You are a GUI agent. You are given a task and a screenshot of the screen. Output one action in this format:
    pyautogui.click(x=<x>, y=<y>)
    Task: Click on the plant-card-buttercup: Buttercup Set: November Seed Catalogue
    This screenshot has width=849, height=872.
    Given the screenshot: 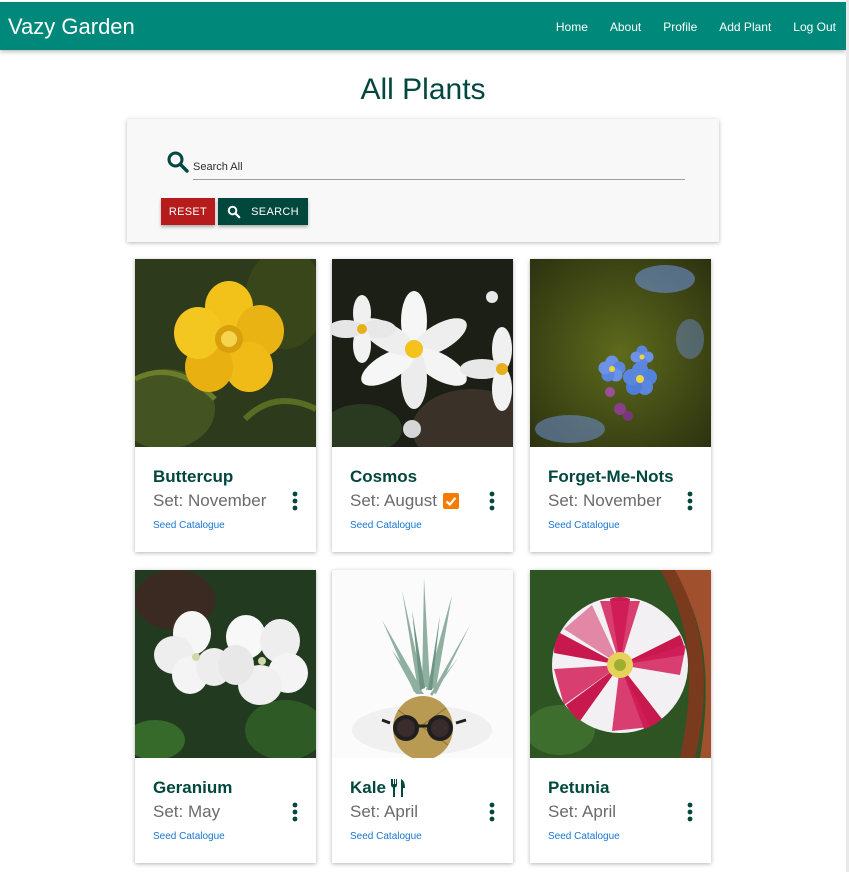 What is the action you would take?
    pyautogui.click(x=225, y=405)
    